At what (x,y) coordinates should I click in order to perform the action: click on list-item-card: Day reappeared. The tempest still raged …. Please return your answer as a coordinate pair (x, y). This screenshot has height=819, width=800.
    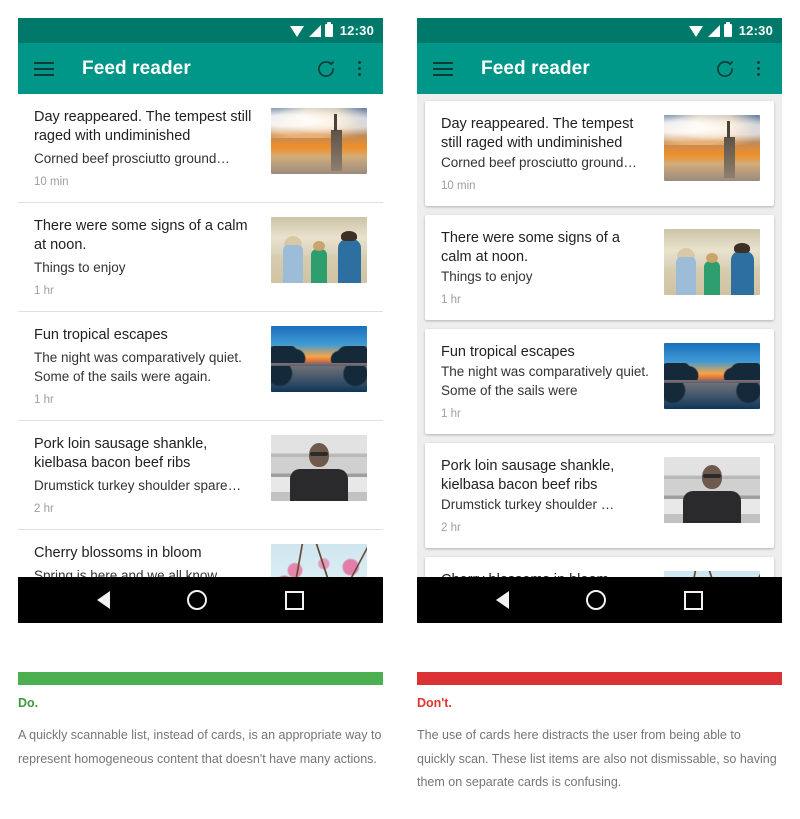
    Looking at the image, I should click on (599, 153).